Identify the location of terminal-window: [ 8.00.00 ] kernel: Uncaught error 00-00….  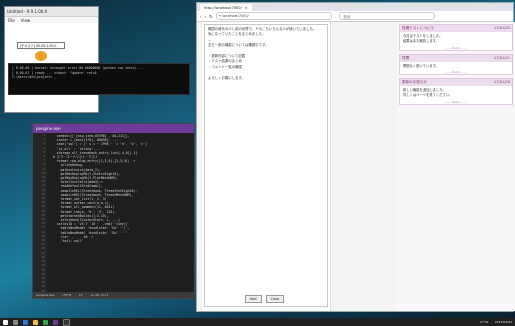
(99, 79).